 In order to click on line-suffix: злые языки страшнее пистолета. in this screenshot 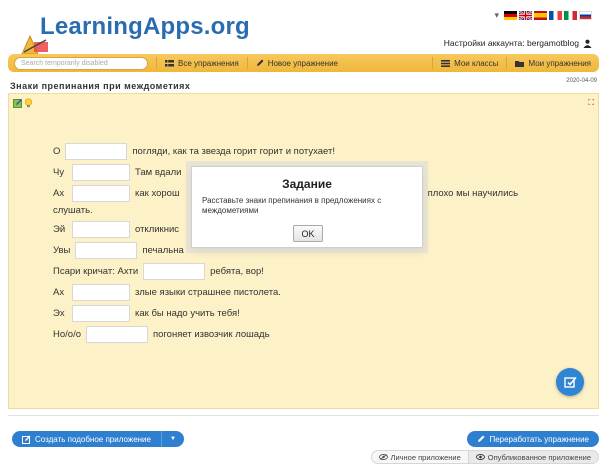, I will do `click(208, 292)`.